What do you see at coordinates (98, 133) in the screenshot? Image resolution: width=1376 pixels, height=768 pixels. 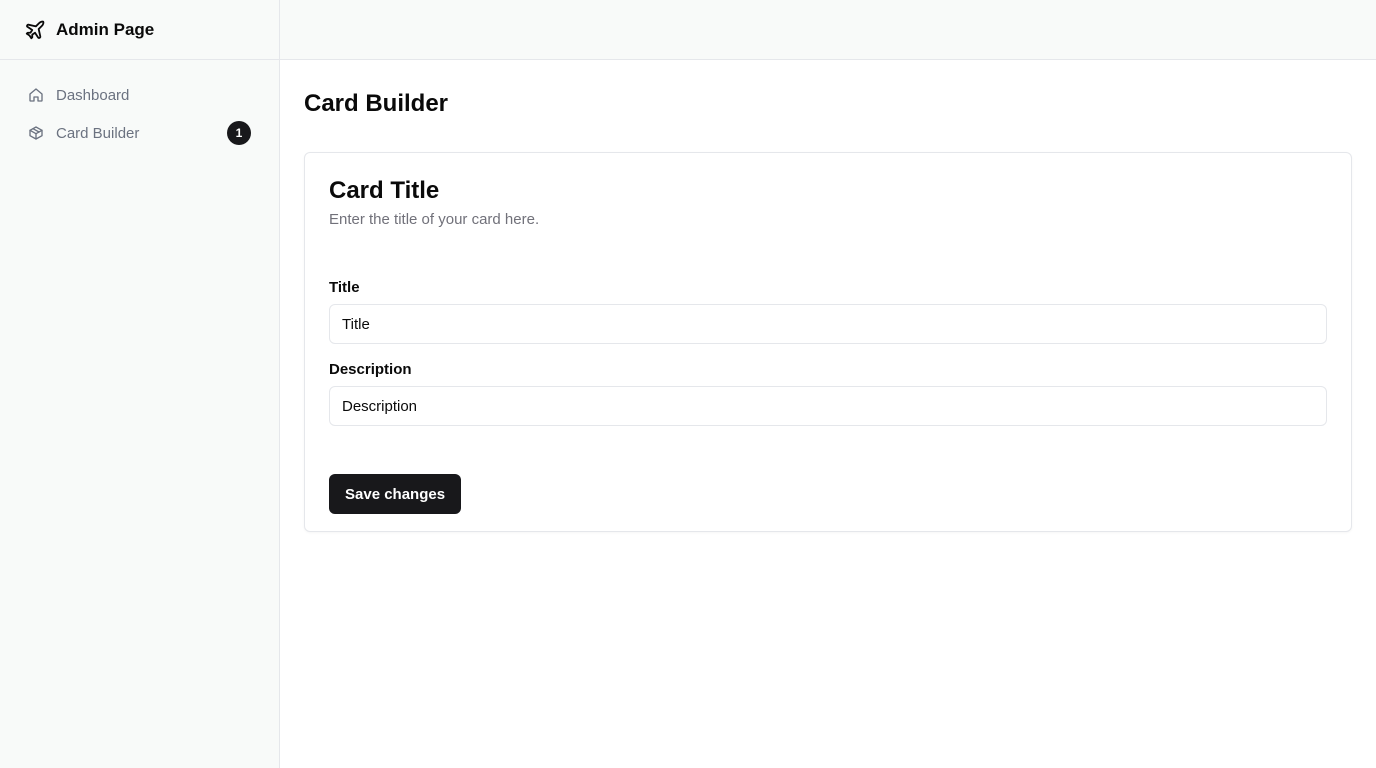 I see `sidebar-item-label: Card Builder` at bounding box center [98, 133].